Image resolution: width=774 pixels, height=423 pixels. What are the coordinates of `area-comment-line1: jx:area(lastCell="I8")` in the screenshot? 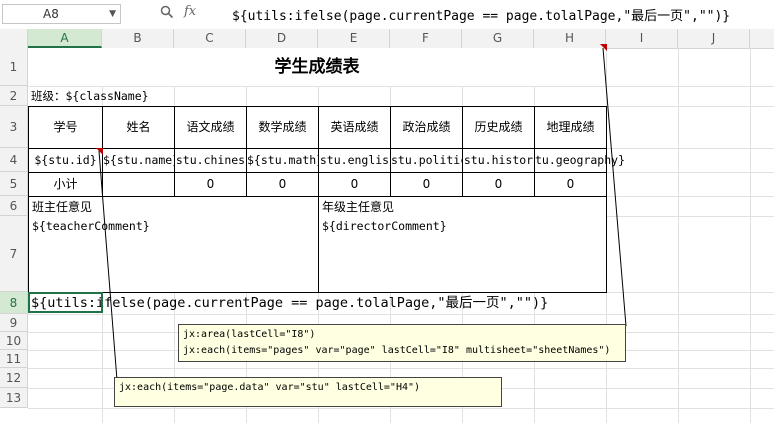 It's located at (249, 334).